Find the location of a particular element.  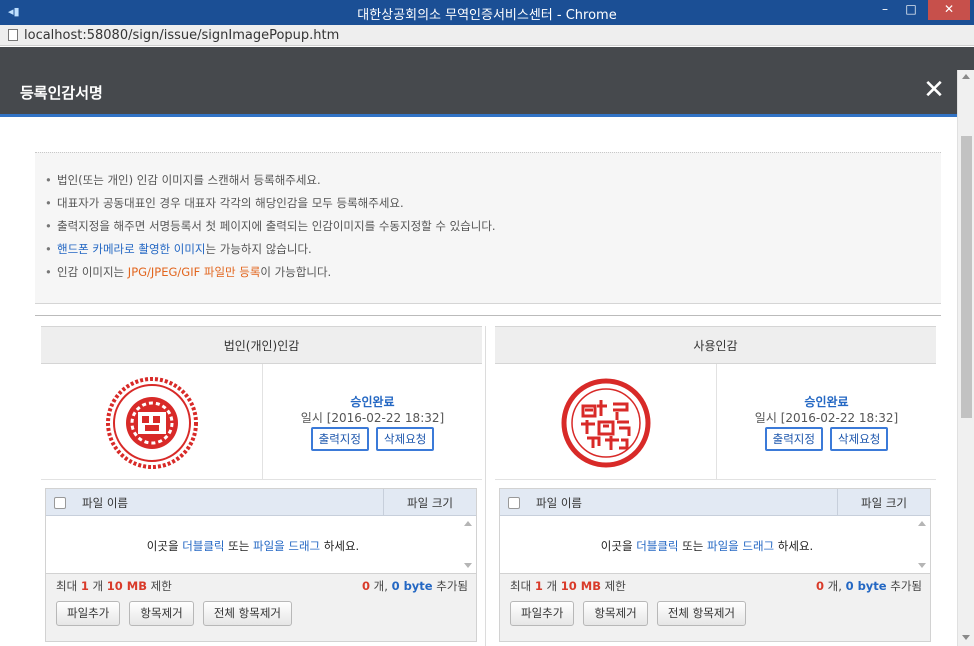

page-icon is located at coordinates (13, 35).